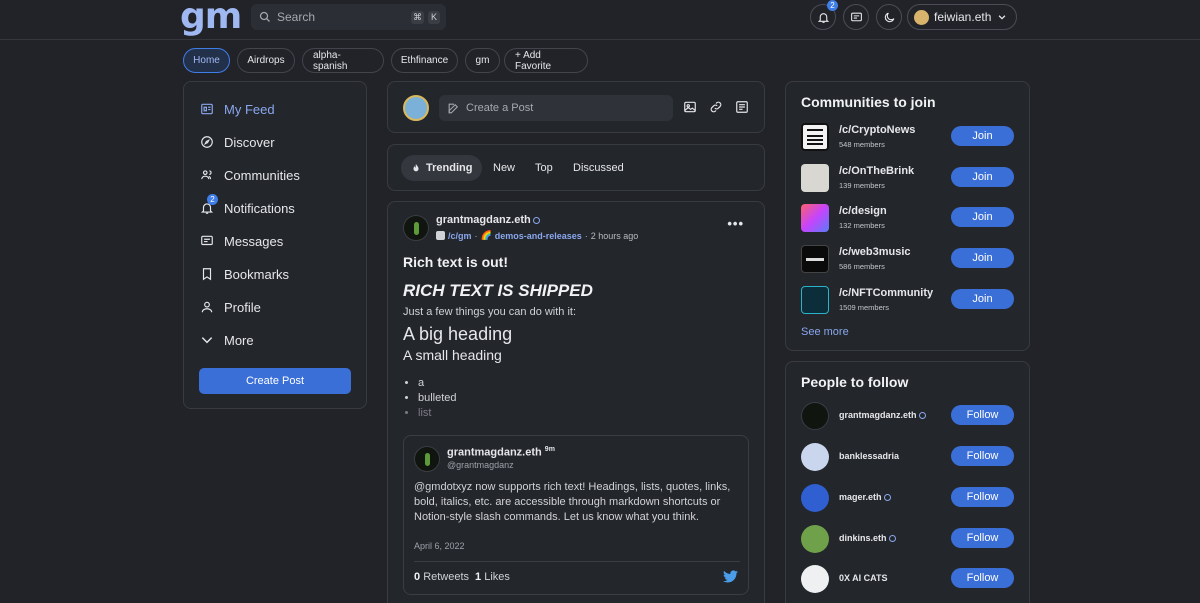  Describe the element at coordinates (442, 168) in the screenshot. I see `tab-trending: Trending` at that location.